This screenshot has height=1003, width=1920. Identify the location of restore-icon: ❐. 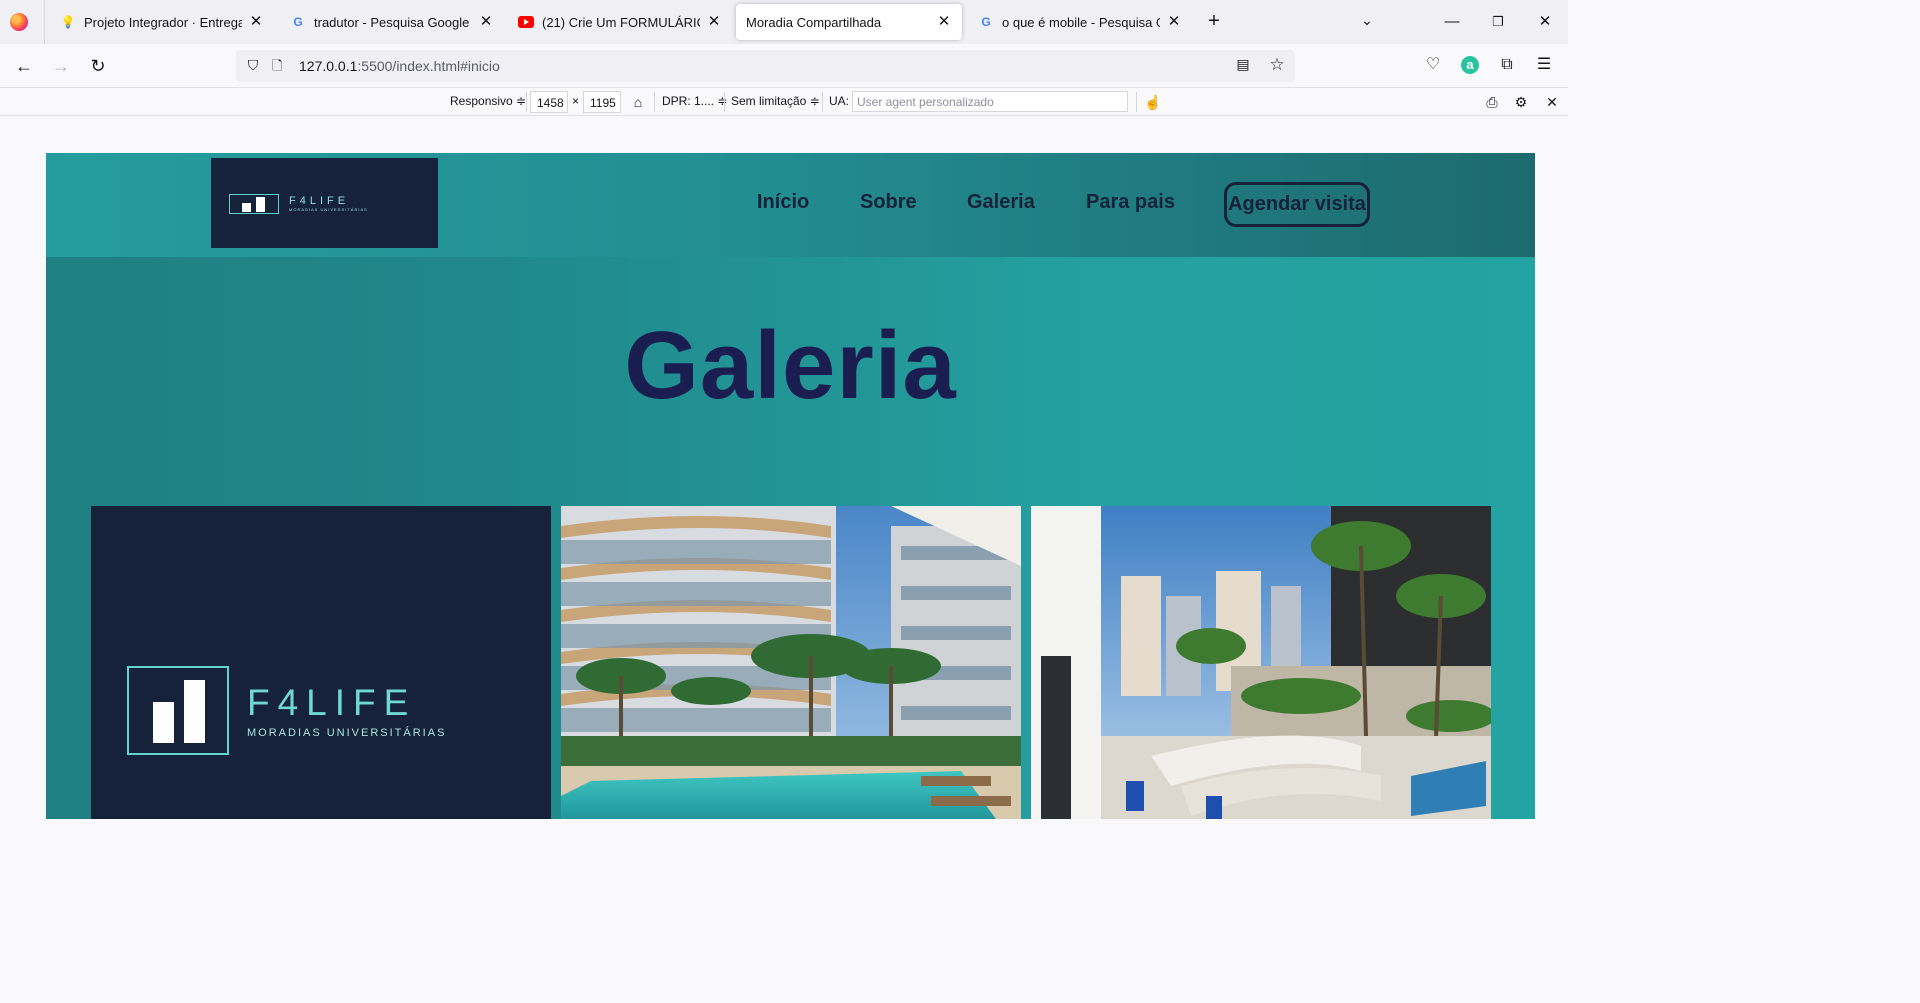
(1498, 22).